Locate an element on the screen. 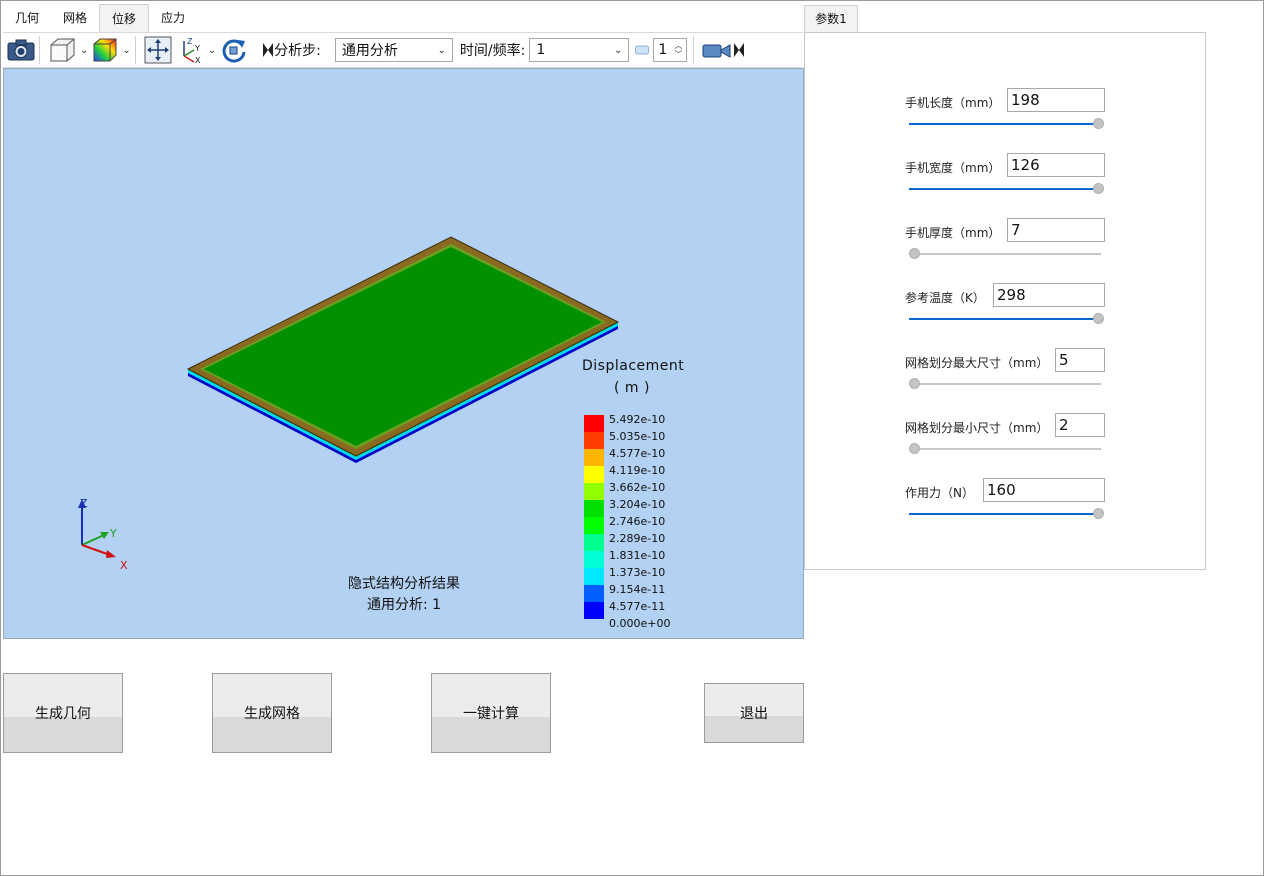 This screenshot has height=876, width=1264. legend-colorbar is located at coordinates (594, 517).